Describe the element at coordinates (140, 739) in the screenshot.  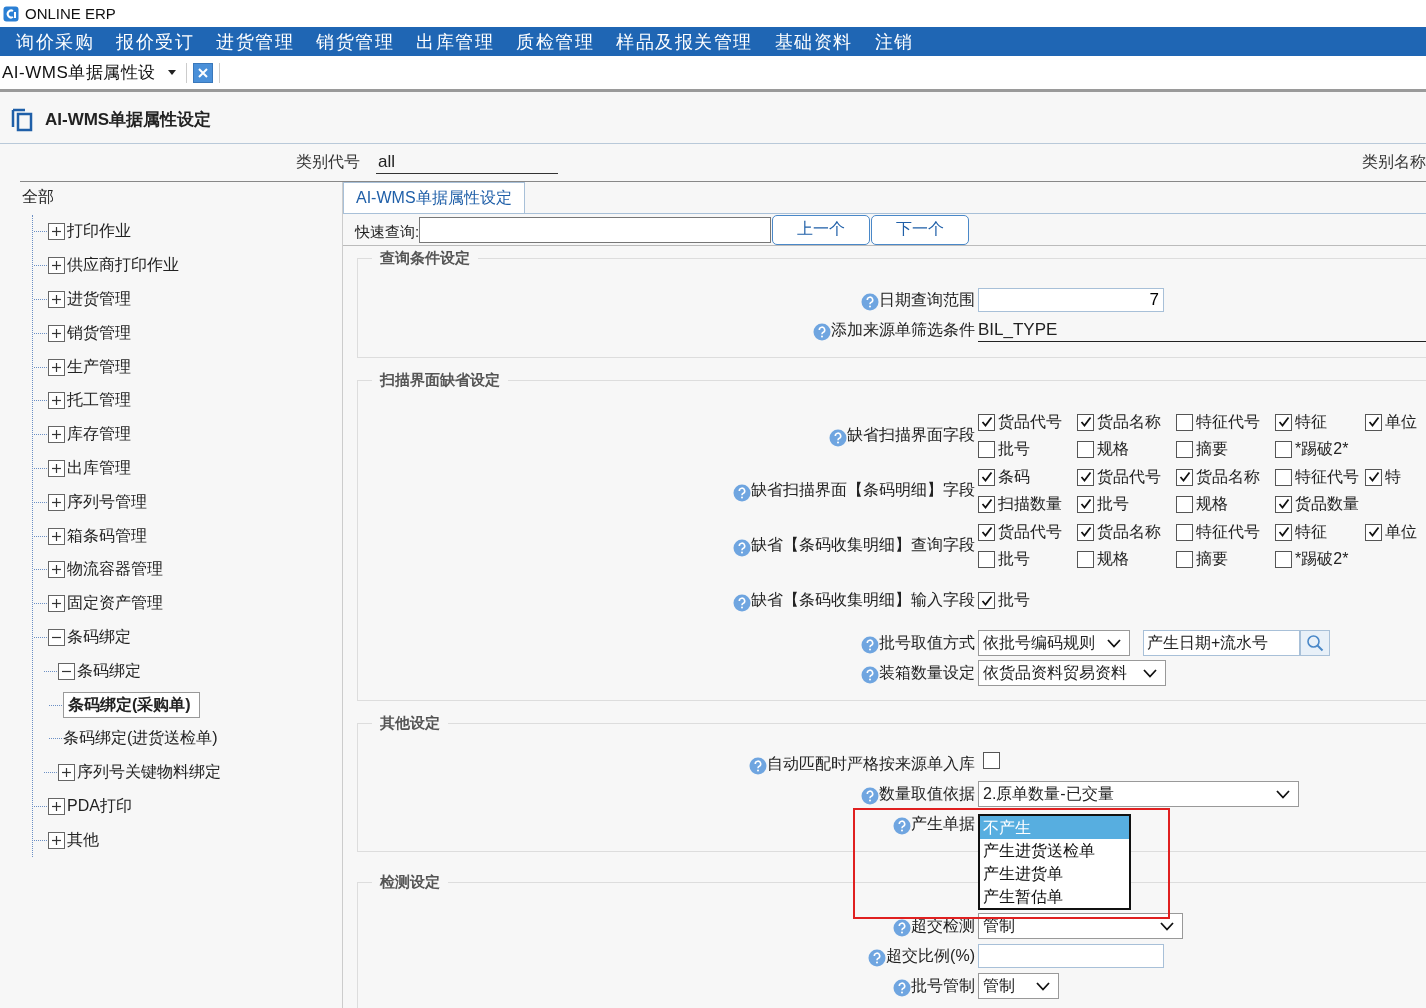
I see `tree-item: 条码绑定(进货送检单)` at that location.